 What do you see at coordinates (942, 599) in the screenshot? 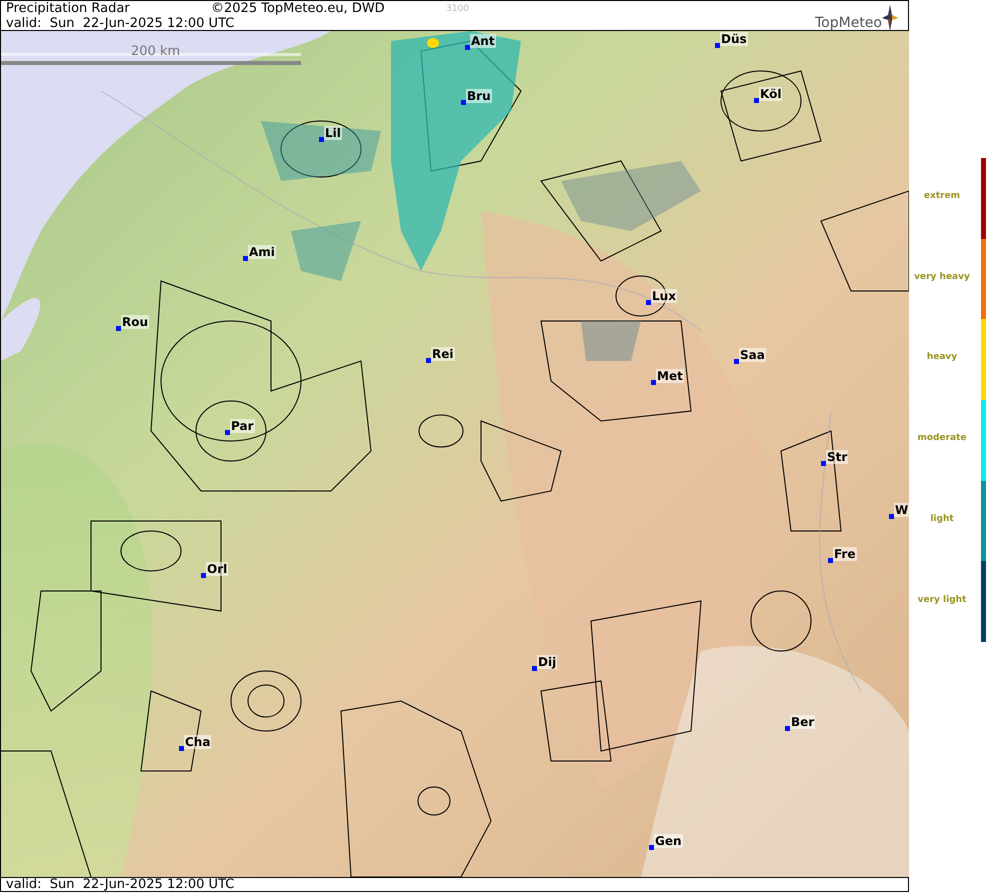
I see `legend-label: very light` at bounding box center [942, 599].